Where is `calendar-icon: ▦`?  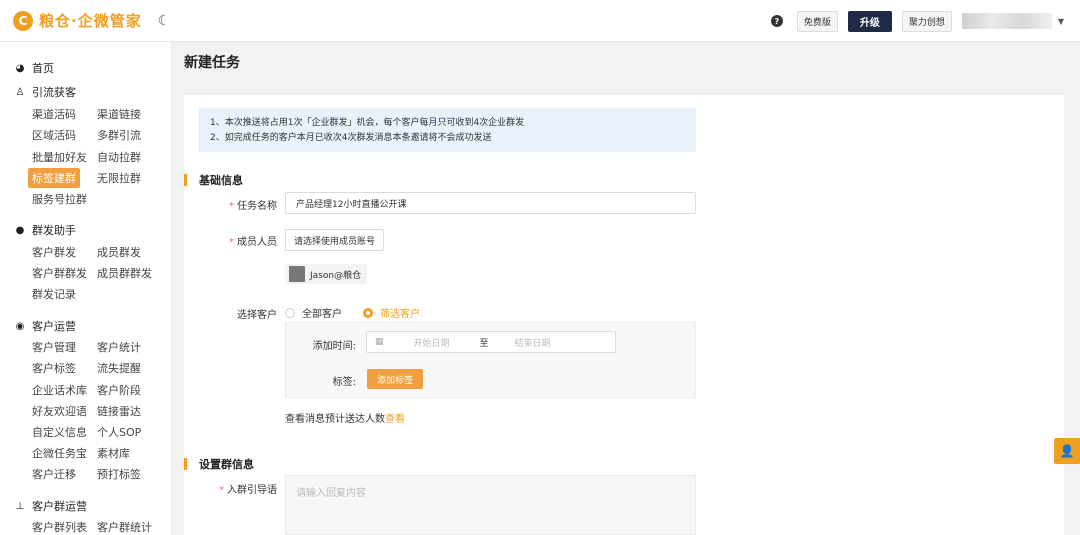 calendar-icon: ▦ is located at coordinates (379, 342).